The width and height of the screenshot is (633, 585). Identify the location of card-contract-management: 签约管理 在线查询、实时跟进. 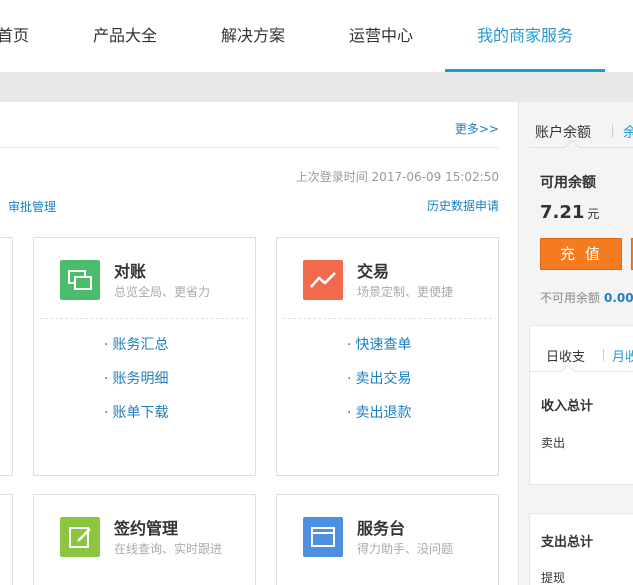
(144, 539).